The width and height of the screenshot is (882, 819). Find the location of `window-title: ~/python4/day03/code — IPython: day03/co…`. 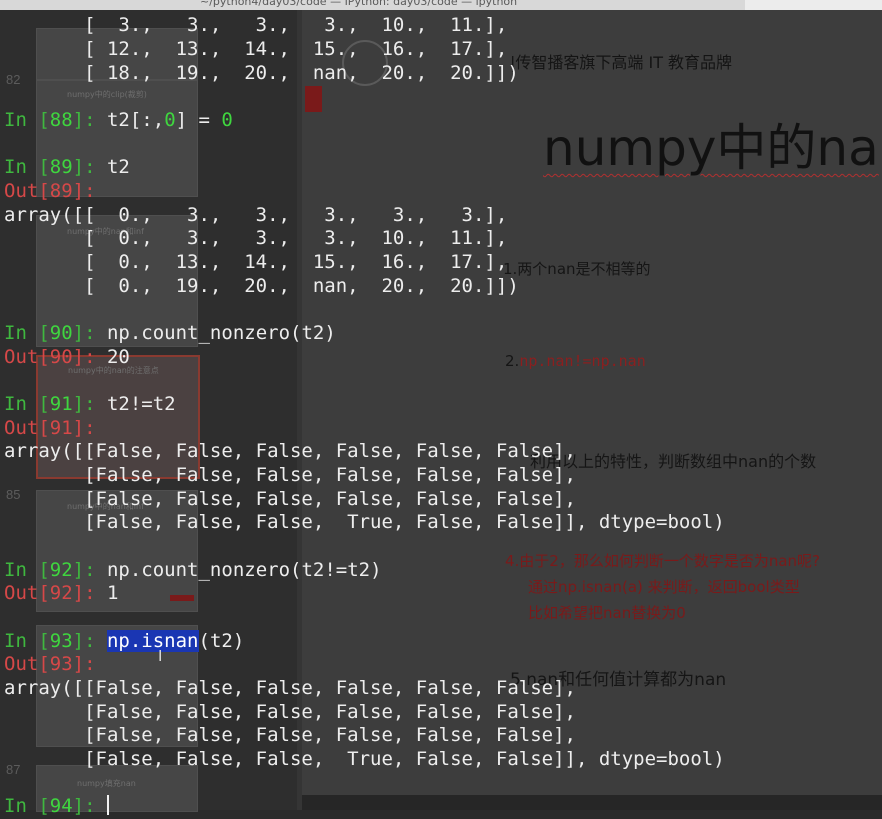

window-title: ~/python4/day03/code — IPython: day03/co… is located at coordinates (359, 4).